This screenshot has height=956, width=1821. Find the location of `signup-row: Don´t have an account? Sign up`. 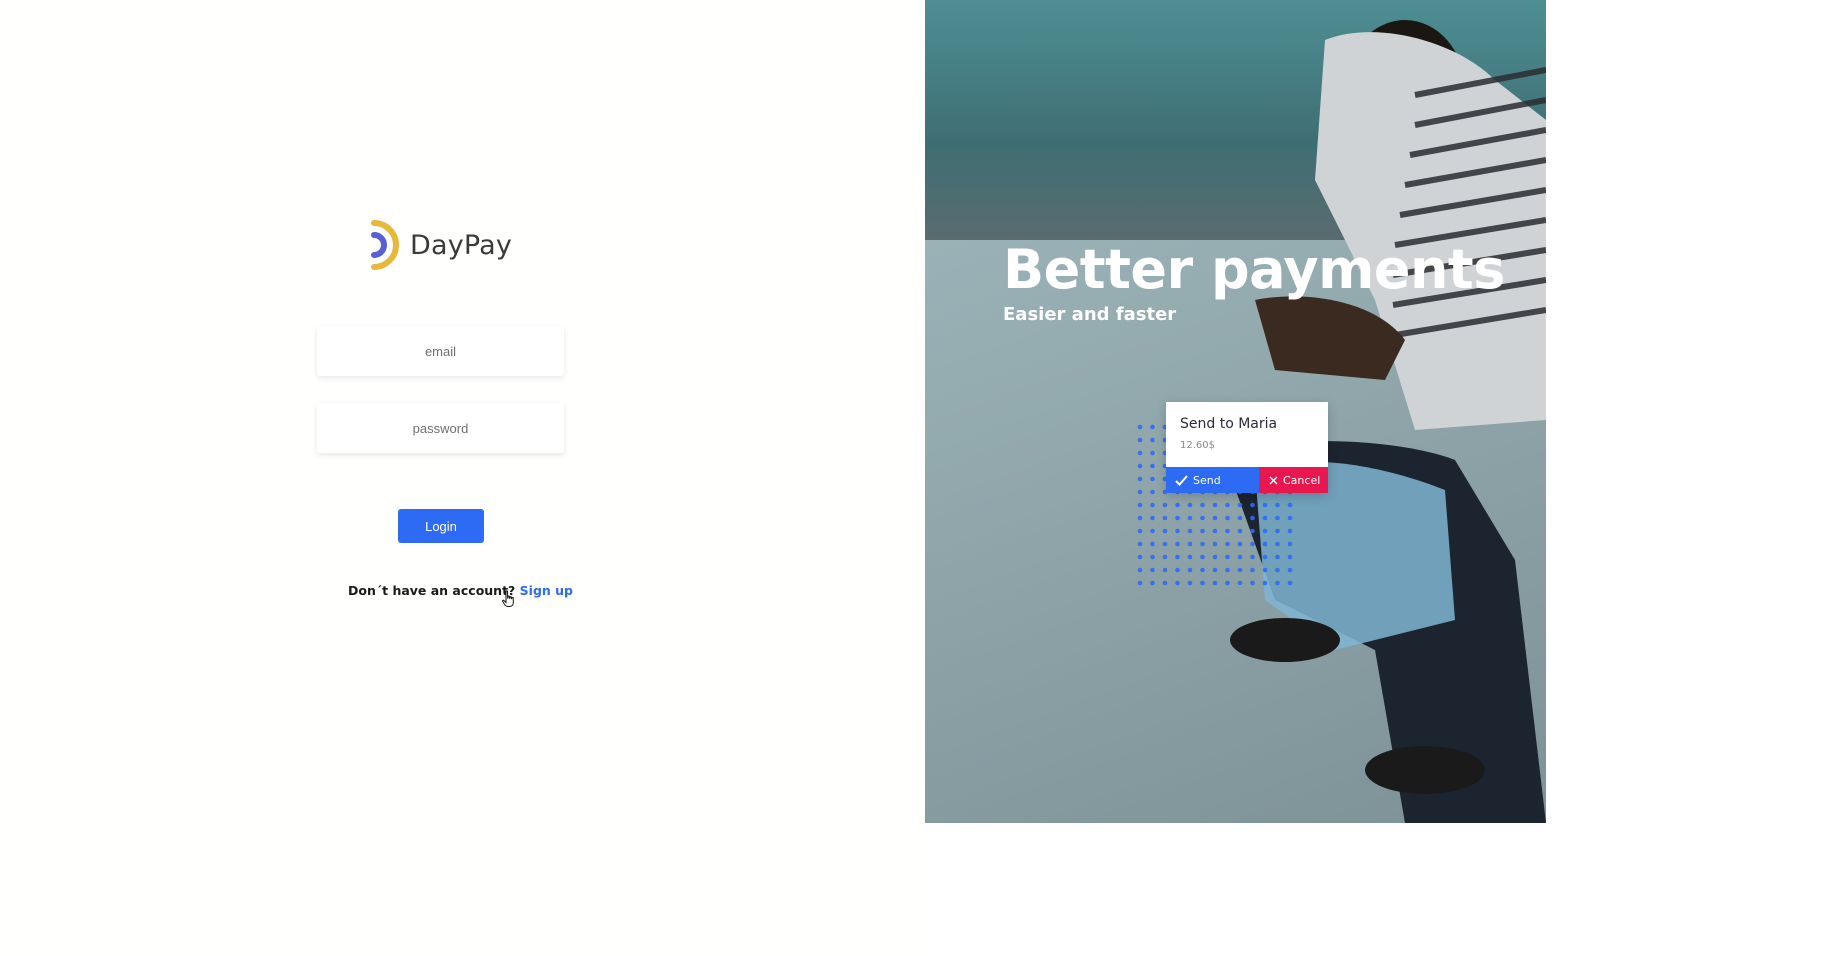

signup-row: Don´t have an account? Sign up is located at coordinates (460, 590).